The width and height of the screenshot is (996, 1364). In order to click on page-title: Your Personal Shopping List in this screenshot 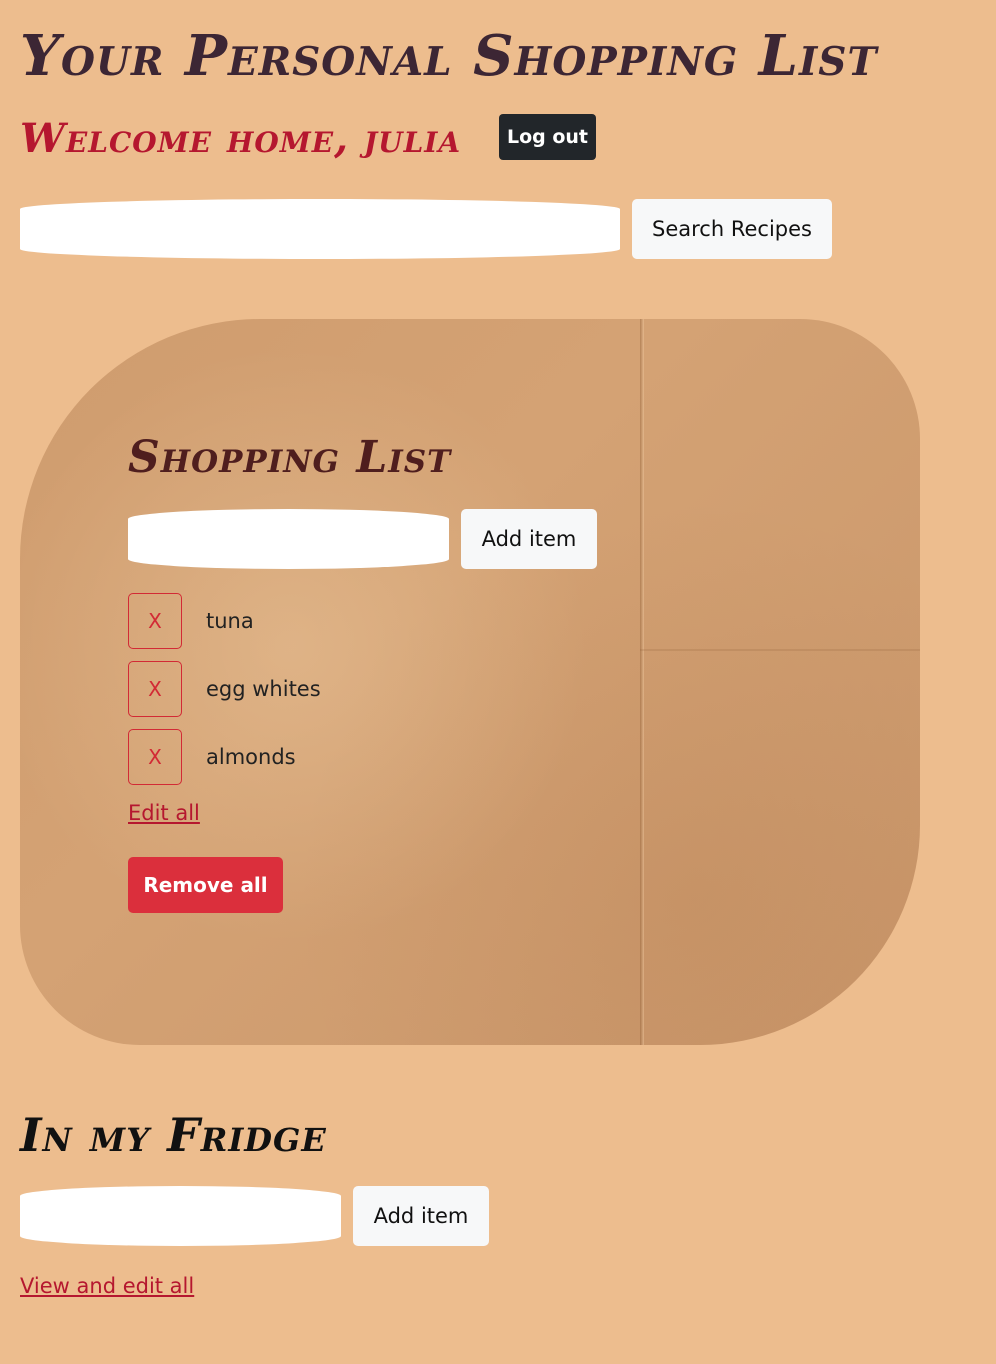, I will do `click(449, 56)`.